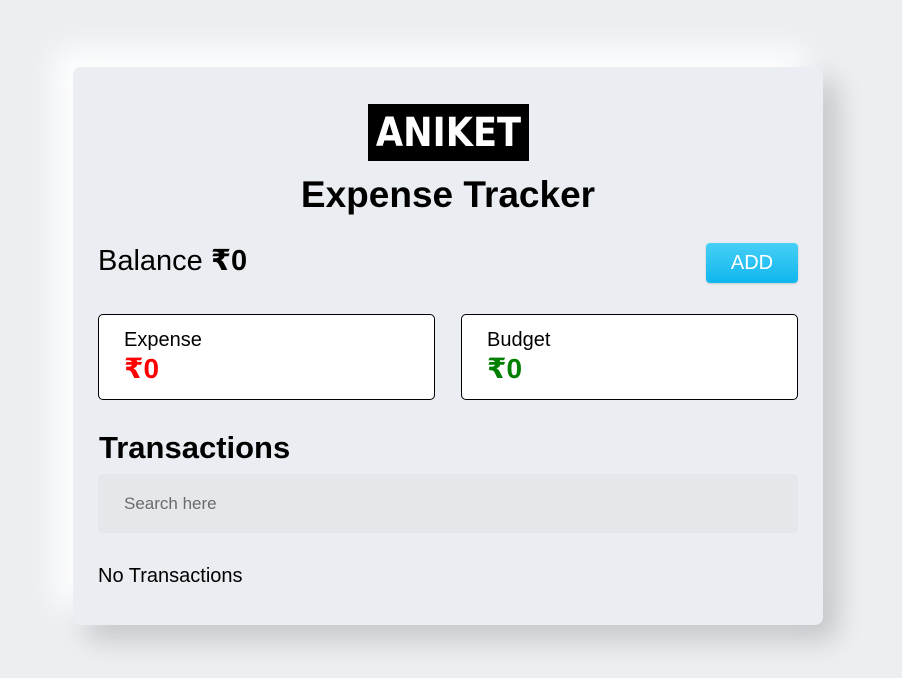  What do you see at coordinates (505, 368) in the screenshot?
I see `budget-amount: ₹0` at bounding box center [505, 368].